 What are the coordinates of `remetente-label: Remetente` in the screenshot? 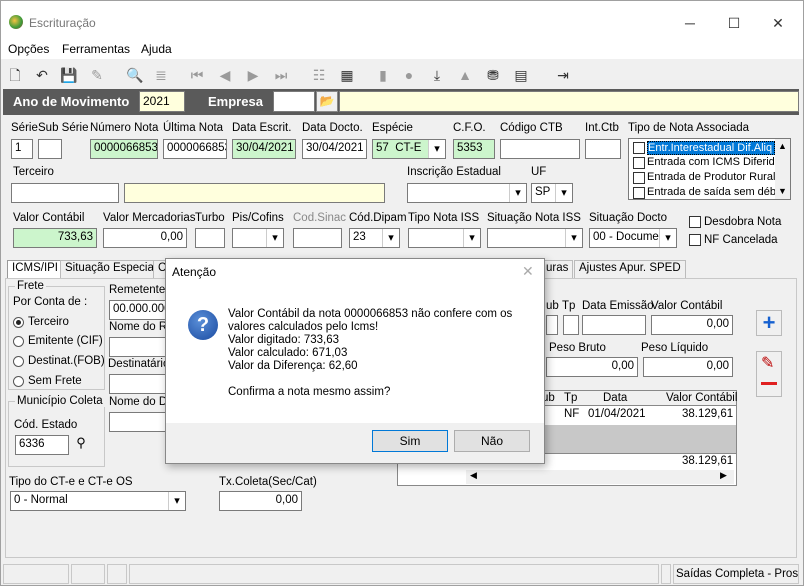 It's located at (137, 290).